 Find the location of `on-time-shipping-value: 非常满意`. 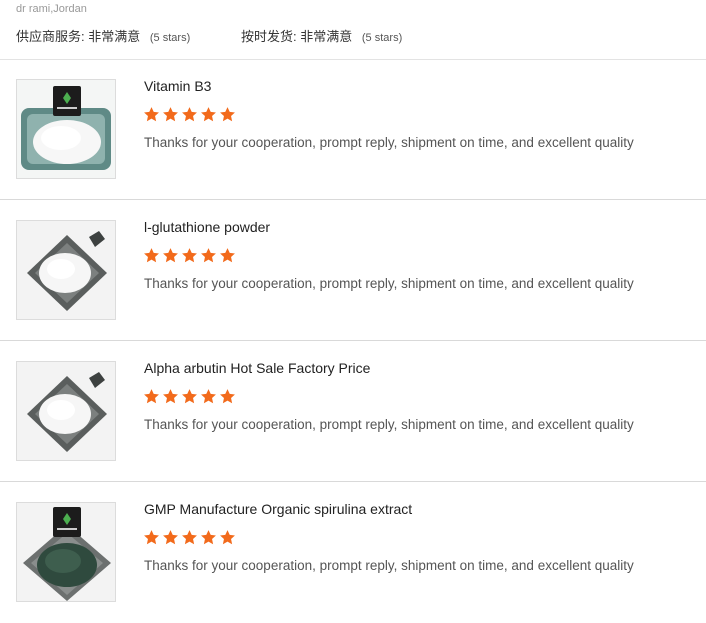

on-time-shipping-value: 非常满意 is located at coordinates (326, 36).